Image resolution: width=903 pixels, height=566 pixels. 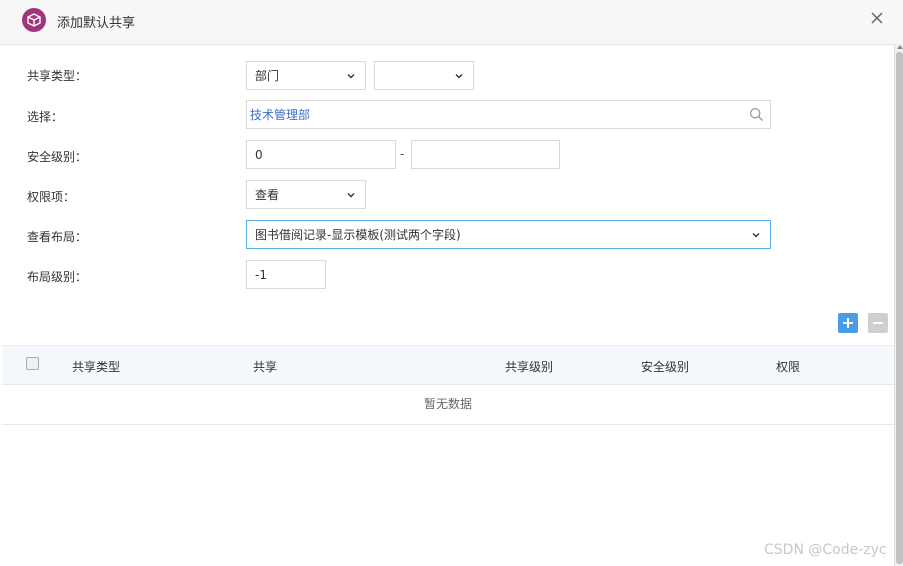 I want to click on column-header-share-level: 共享级别, so click(x=529, y=366).